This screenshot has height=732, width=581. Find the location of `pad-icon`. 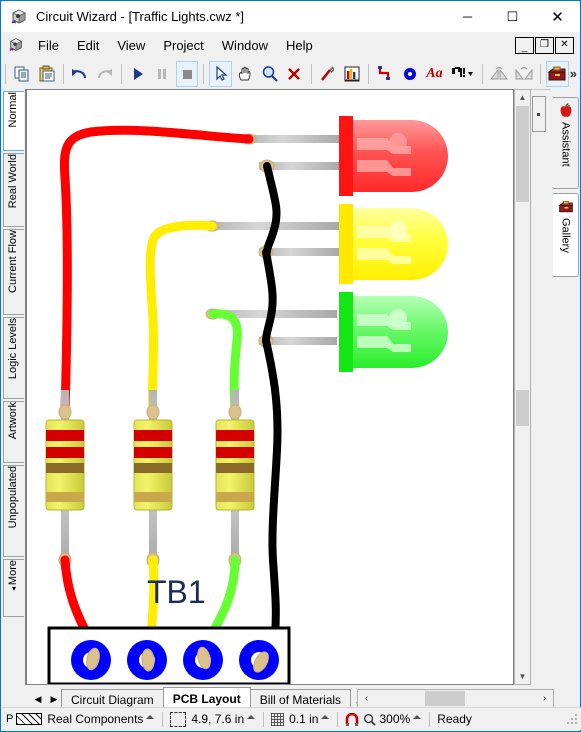

pad-icon is located at coordinates (410, 74).